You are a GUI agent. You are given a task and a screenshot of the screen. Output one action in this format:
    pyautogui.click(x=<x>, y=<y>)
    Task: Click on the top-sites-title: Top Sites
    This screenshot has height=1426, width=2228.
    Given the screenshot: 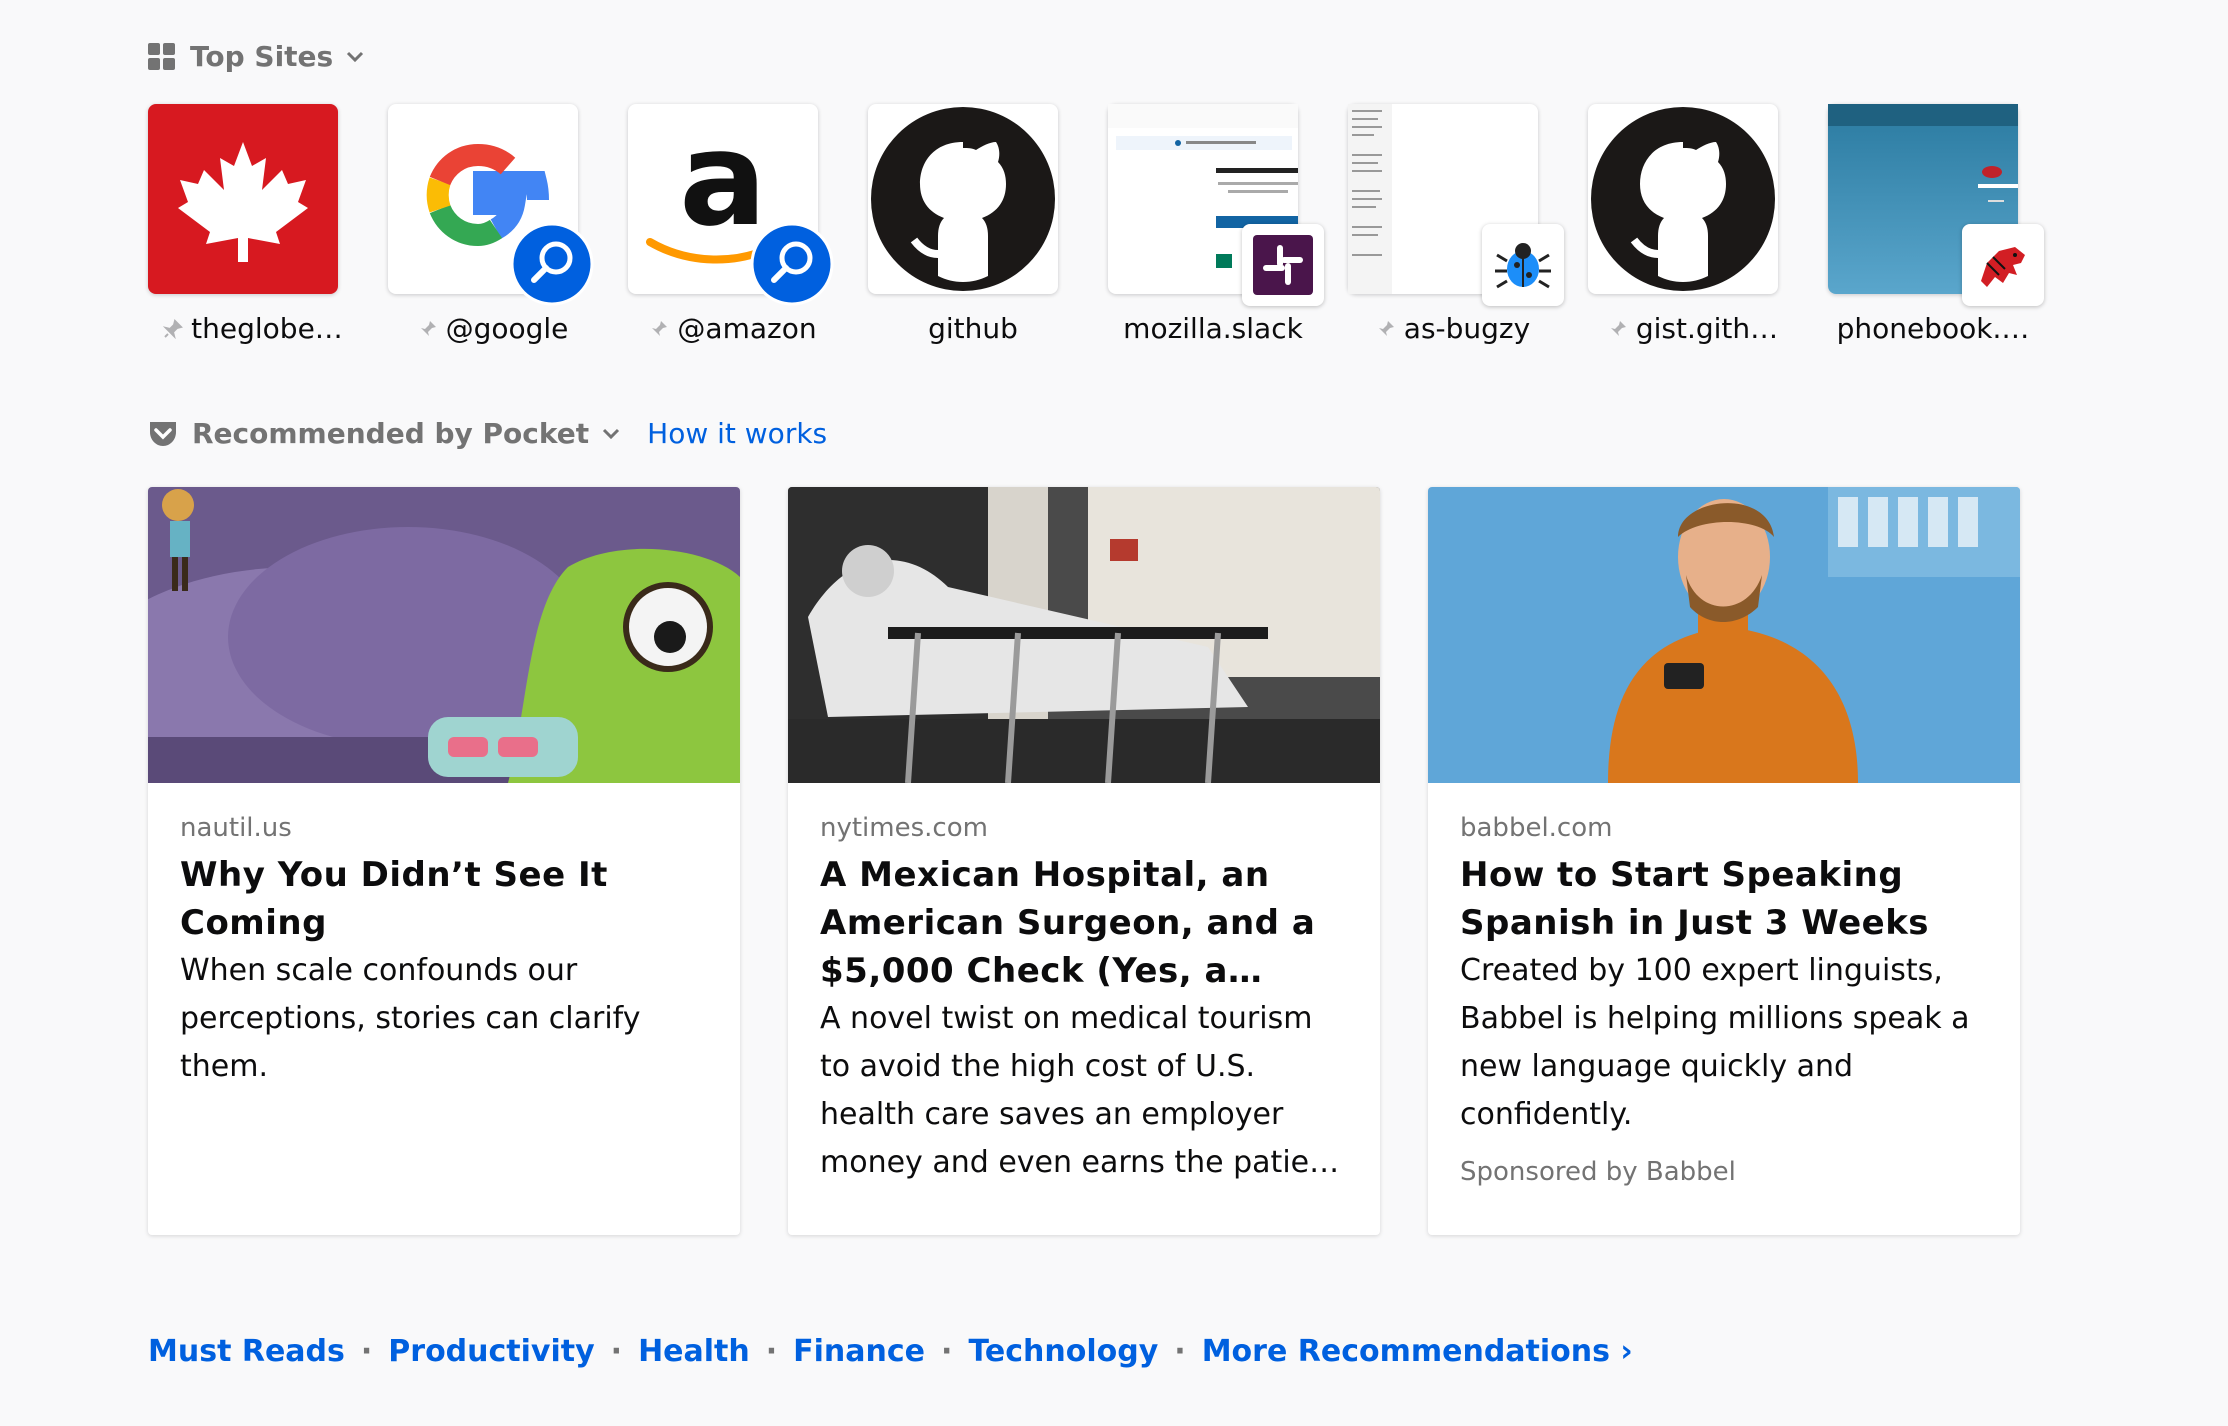 What is the action you would take?
    pyautogui.click(x=262, y=56)
    